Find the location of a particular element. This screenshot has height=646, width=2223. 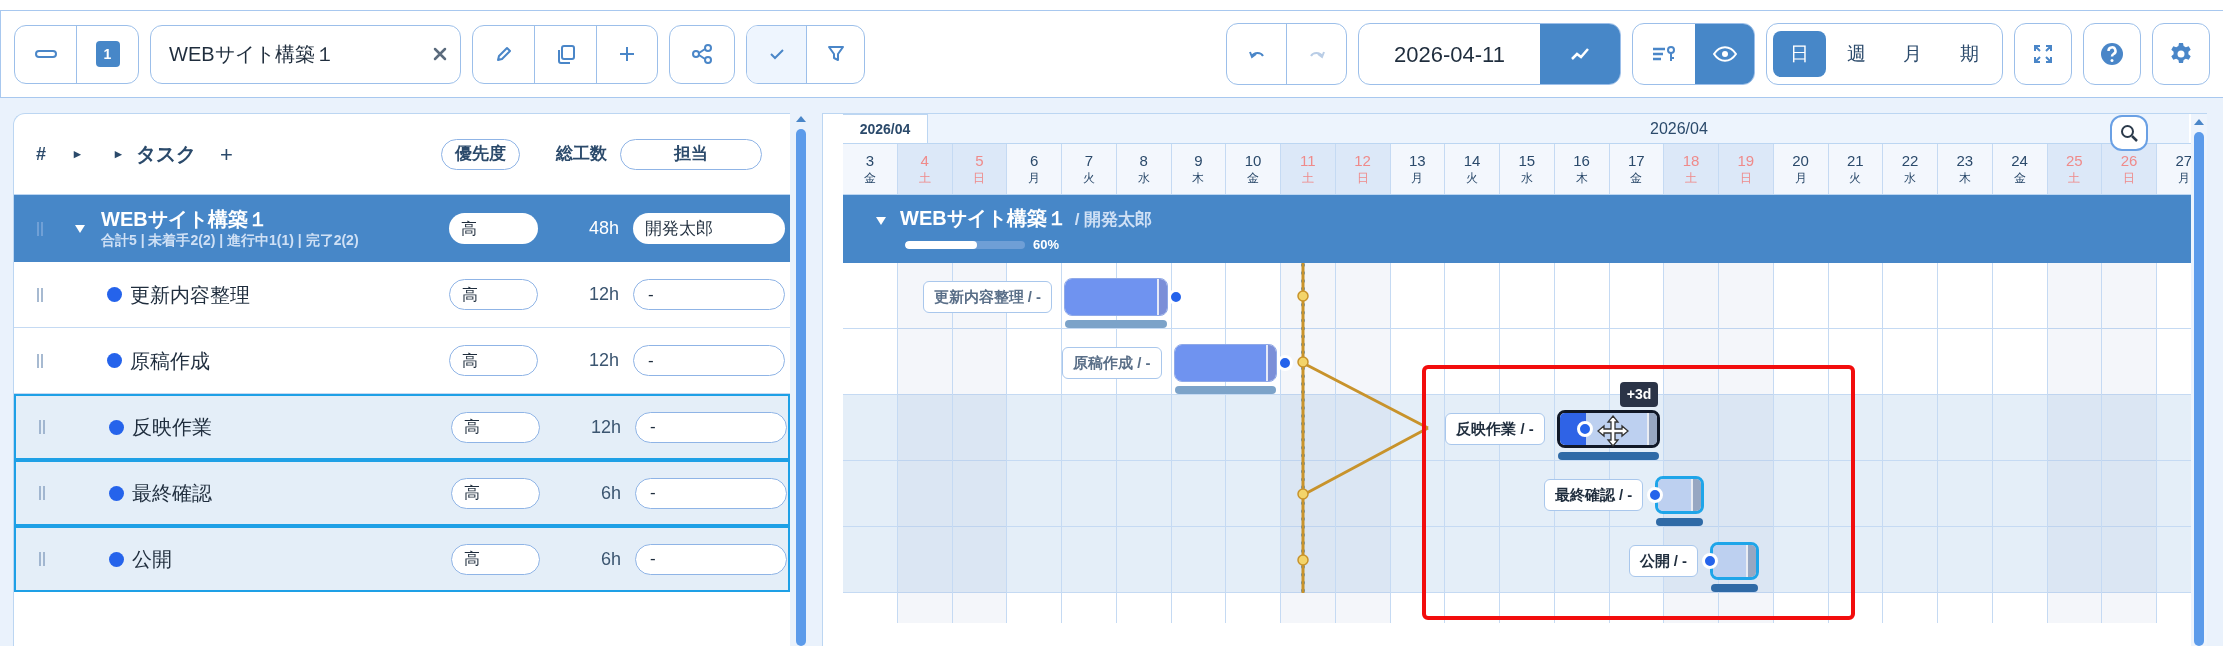

fullscreen-button is located at coordinates (2043, 54).